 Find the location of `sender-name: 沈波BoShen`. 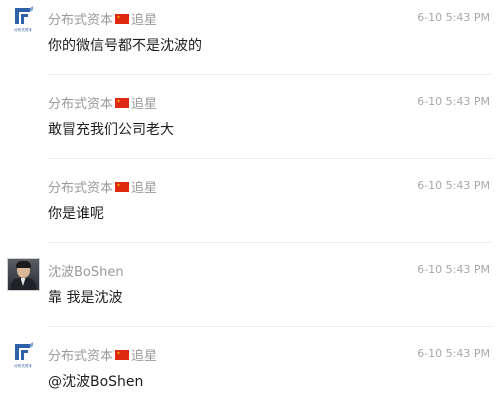

sender-name: 沈波BoShen is located at coordinates (86, 270).